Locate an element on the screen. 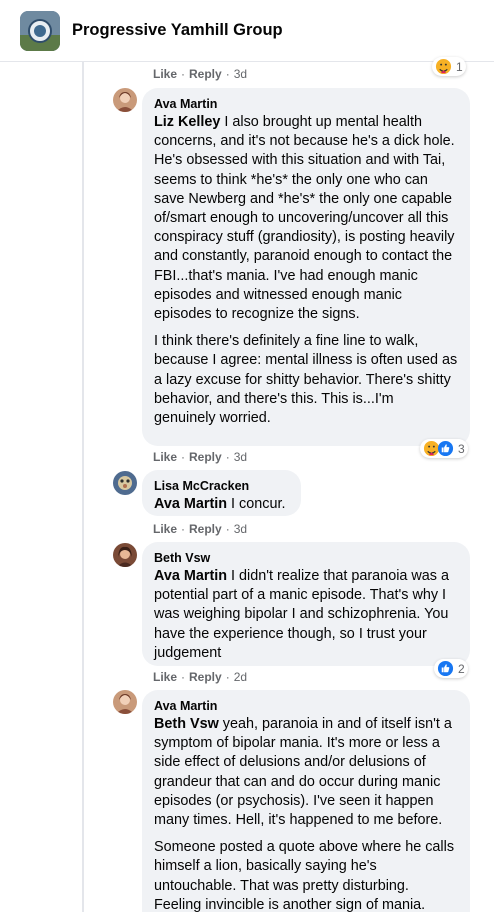 This screenshot has height=912, width=494. reaction-count: 3 is located at coordinates (461, 448).